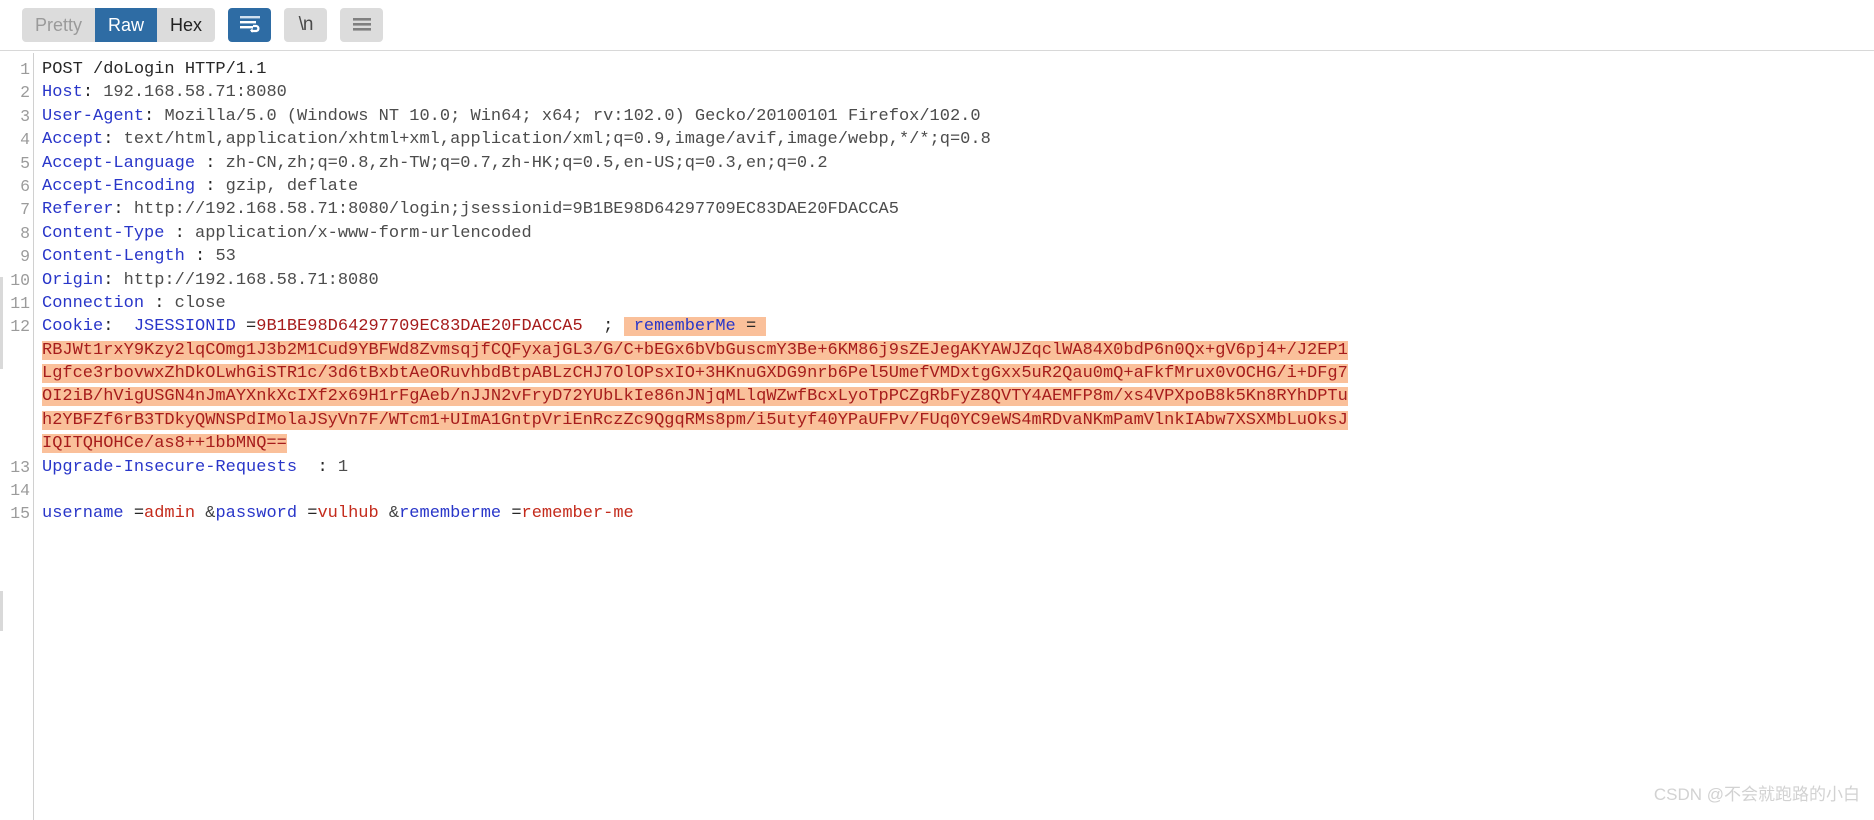 The width and height of the screenshot is (1874, 820). Describe the element at coordinates (126, 25) in the screenshot. I see `view-mode-raw-button: Raw` at that location.